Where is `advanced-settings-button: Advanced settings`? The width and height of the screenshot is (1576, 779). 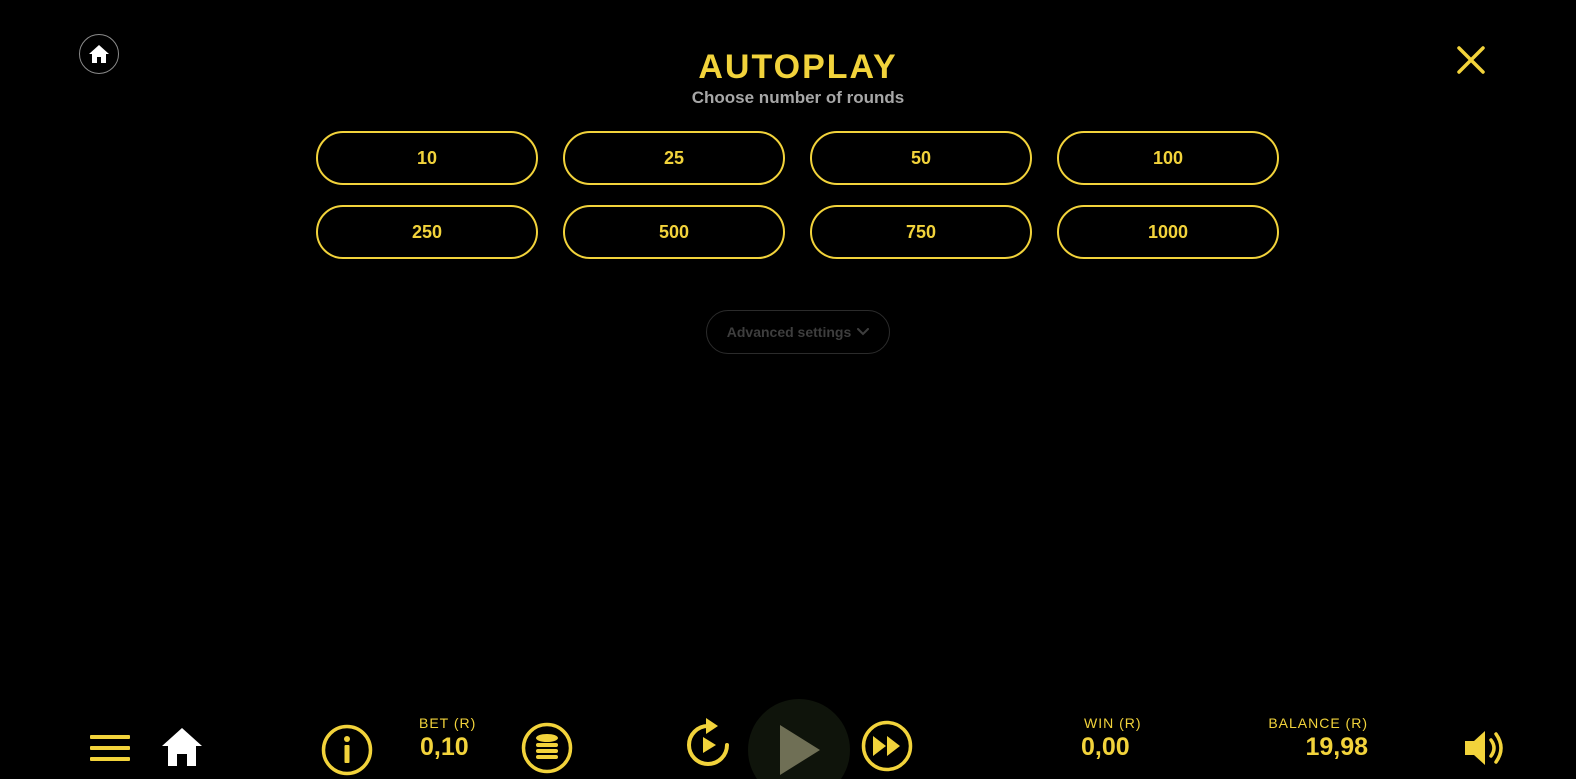
advanced-settings-button: Advanced settings is located at coordinates (798, 332).